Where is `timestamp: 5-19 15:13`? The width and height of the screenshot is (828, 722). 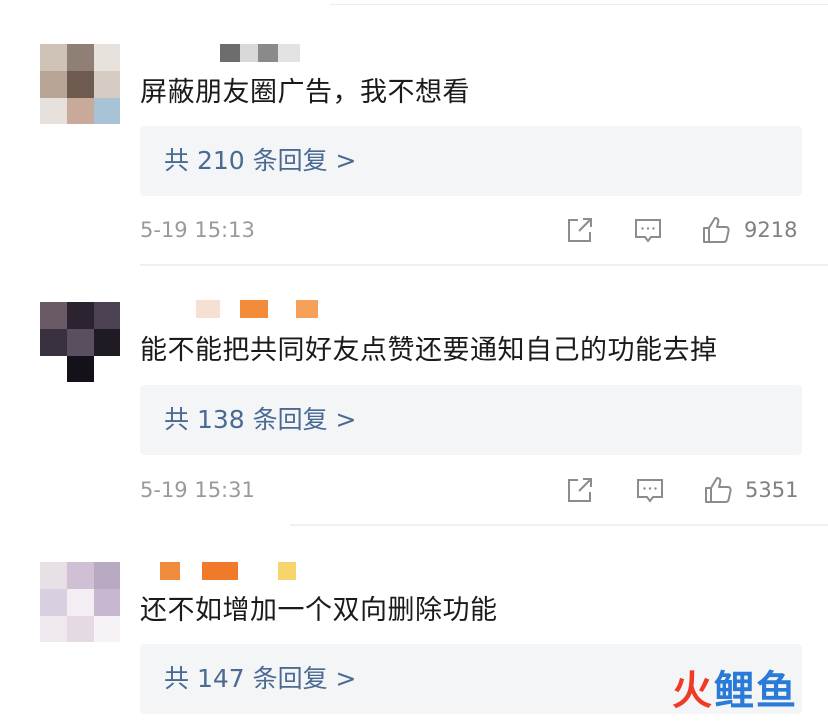 timestamp: 5-19 15:13 is located at coordinates (197, 230).